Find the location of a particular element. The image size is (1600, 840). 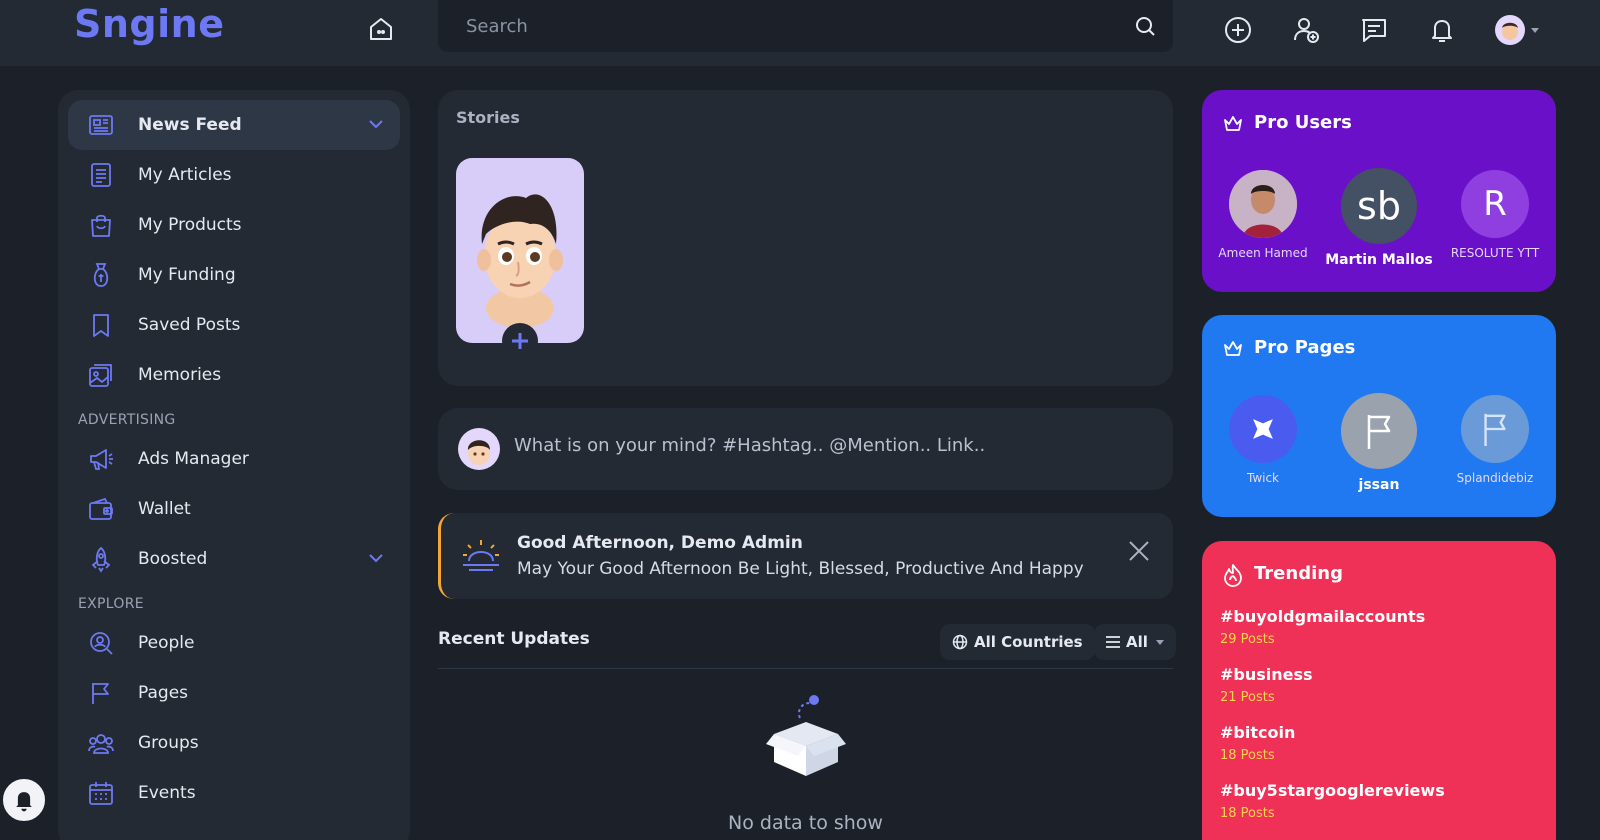

sidebar-item-label: Ads Manager is located at coordinates (193, 459).